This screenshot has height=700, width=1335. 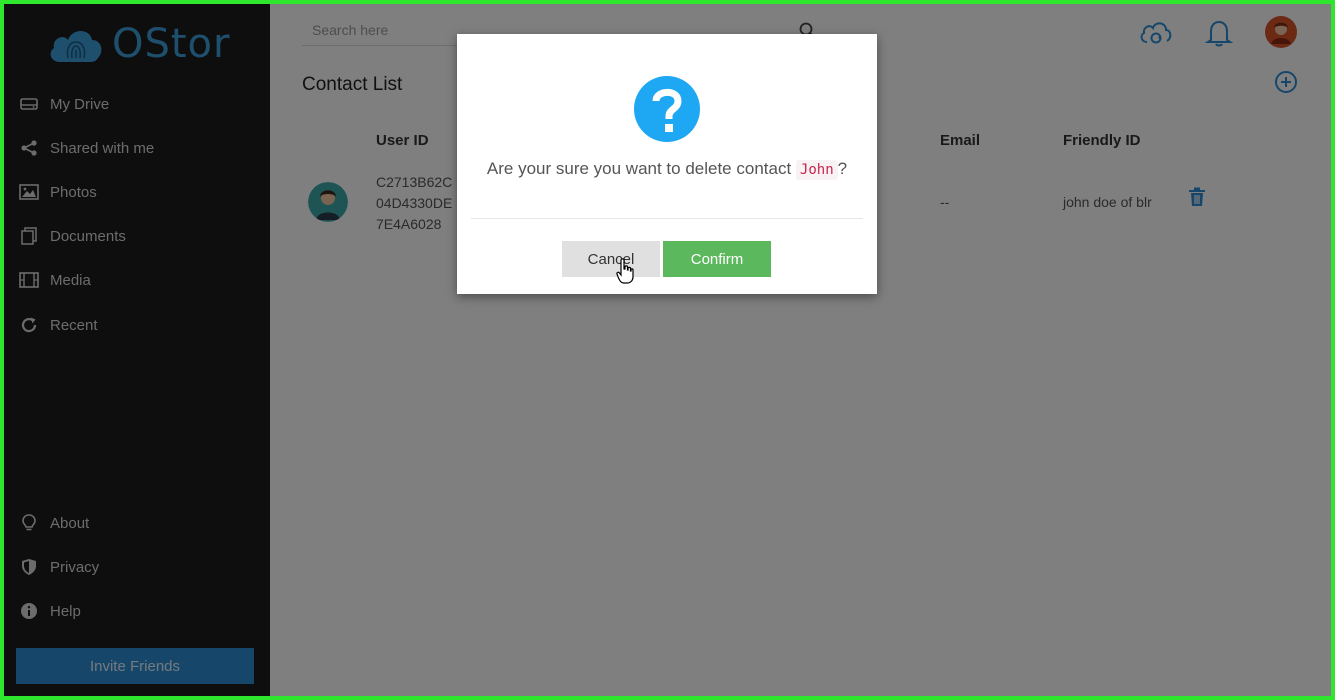 I want to click on contact-name: John, so click(x=816, y=170).